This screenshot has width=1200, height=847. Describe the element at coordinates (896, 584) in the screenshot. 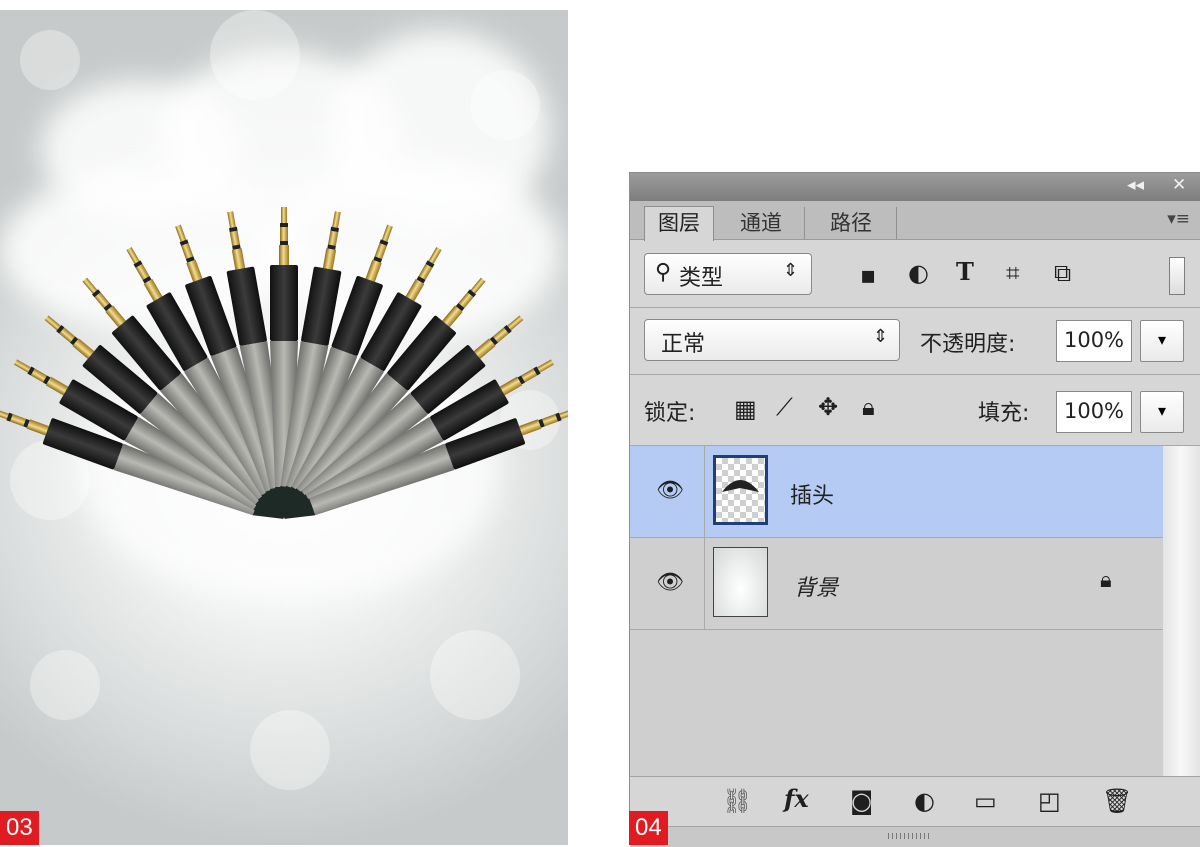

I see `layer-row-background: 👁︎ 背景 🔒︎` at that location.